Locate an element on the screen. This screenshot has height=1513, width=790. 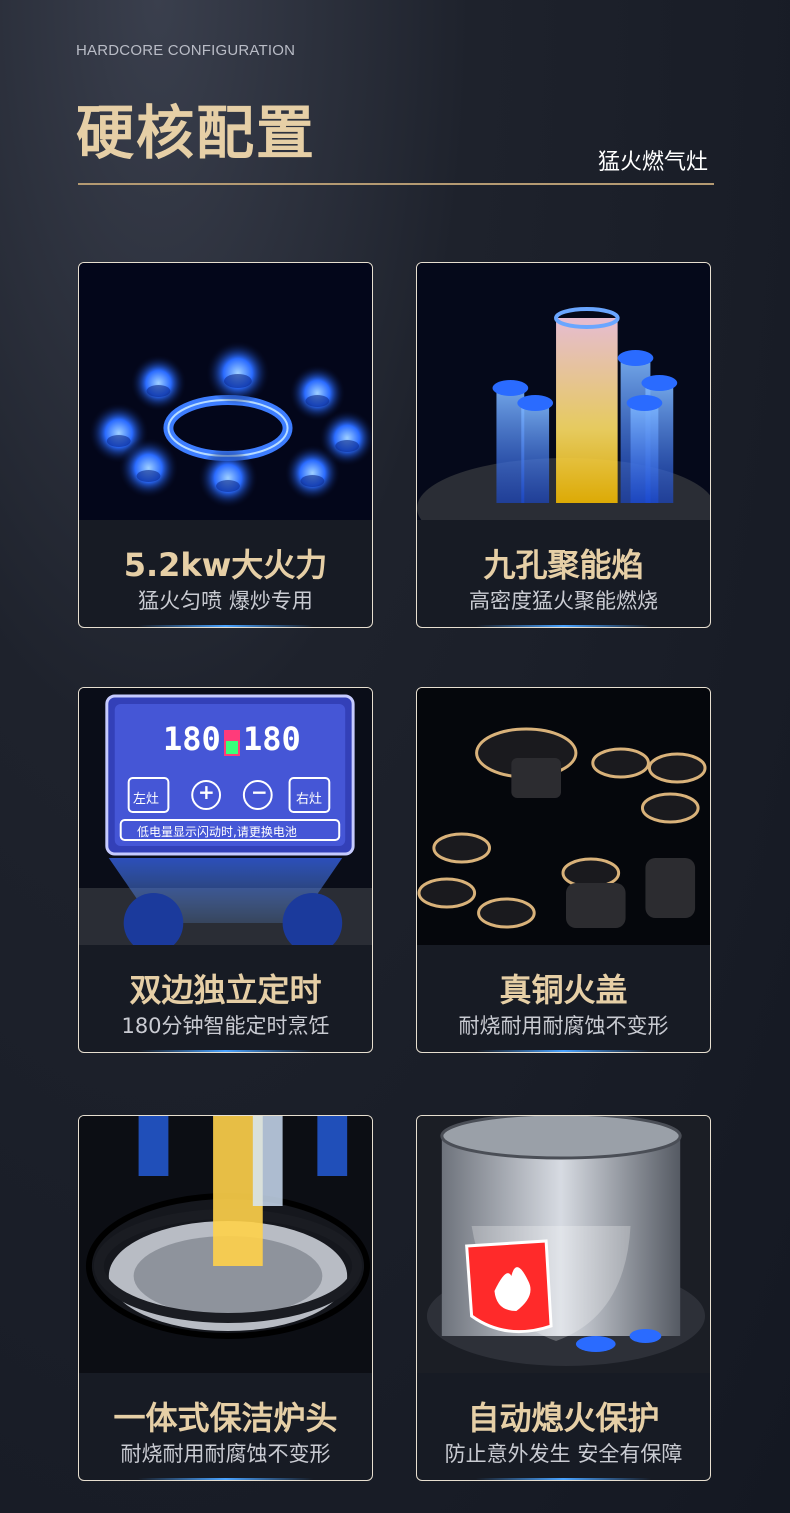
minus-button: − is located at coordinates (259, 792).